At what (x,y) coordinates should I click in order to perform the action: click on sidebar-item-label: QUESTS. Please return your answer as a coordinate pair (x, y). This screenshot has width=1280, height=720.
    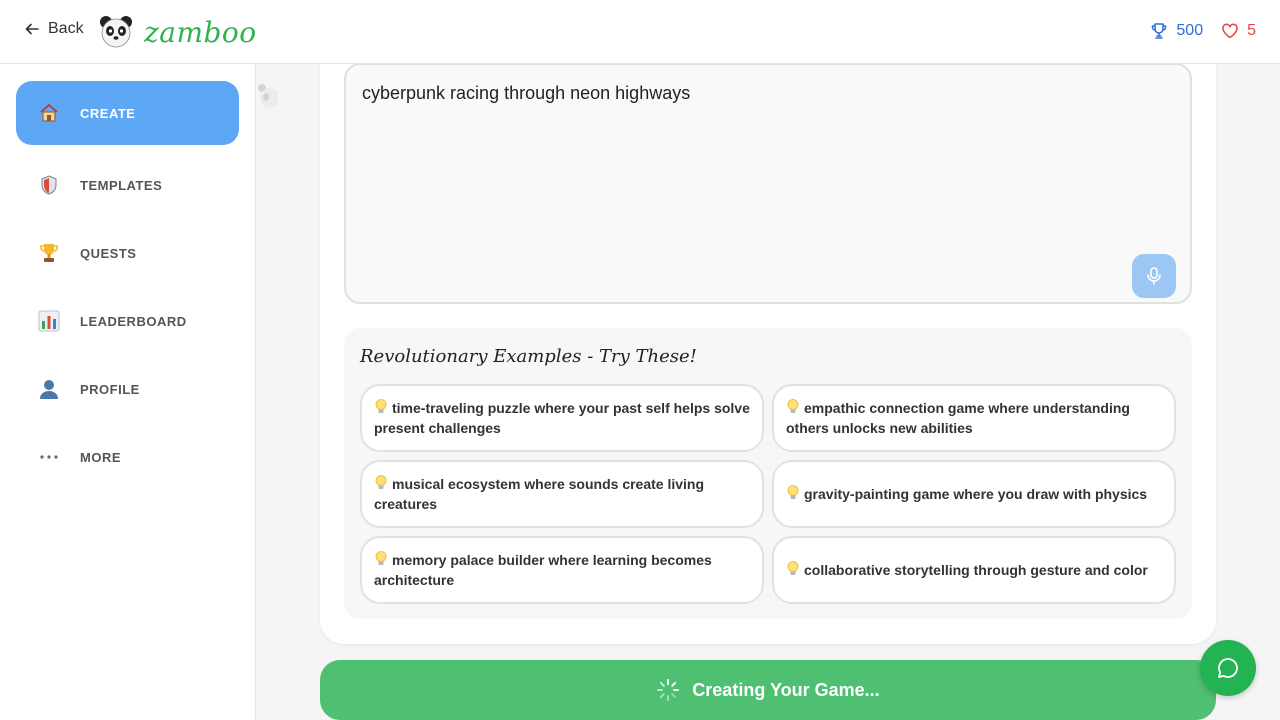
    Looking at the image, I should click on (108, 253).